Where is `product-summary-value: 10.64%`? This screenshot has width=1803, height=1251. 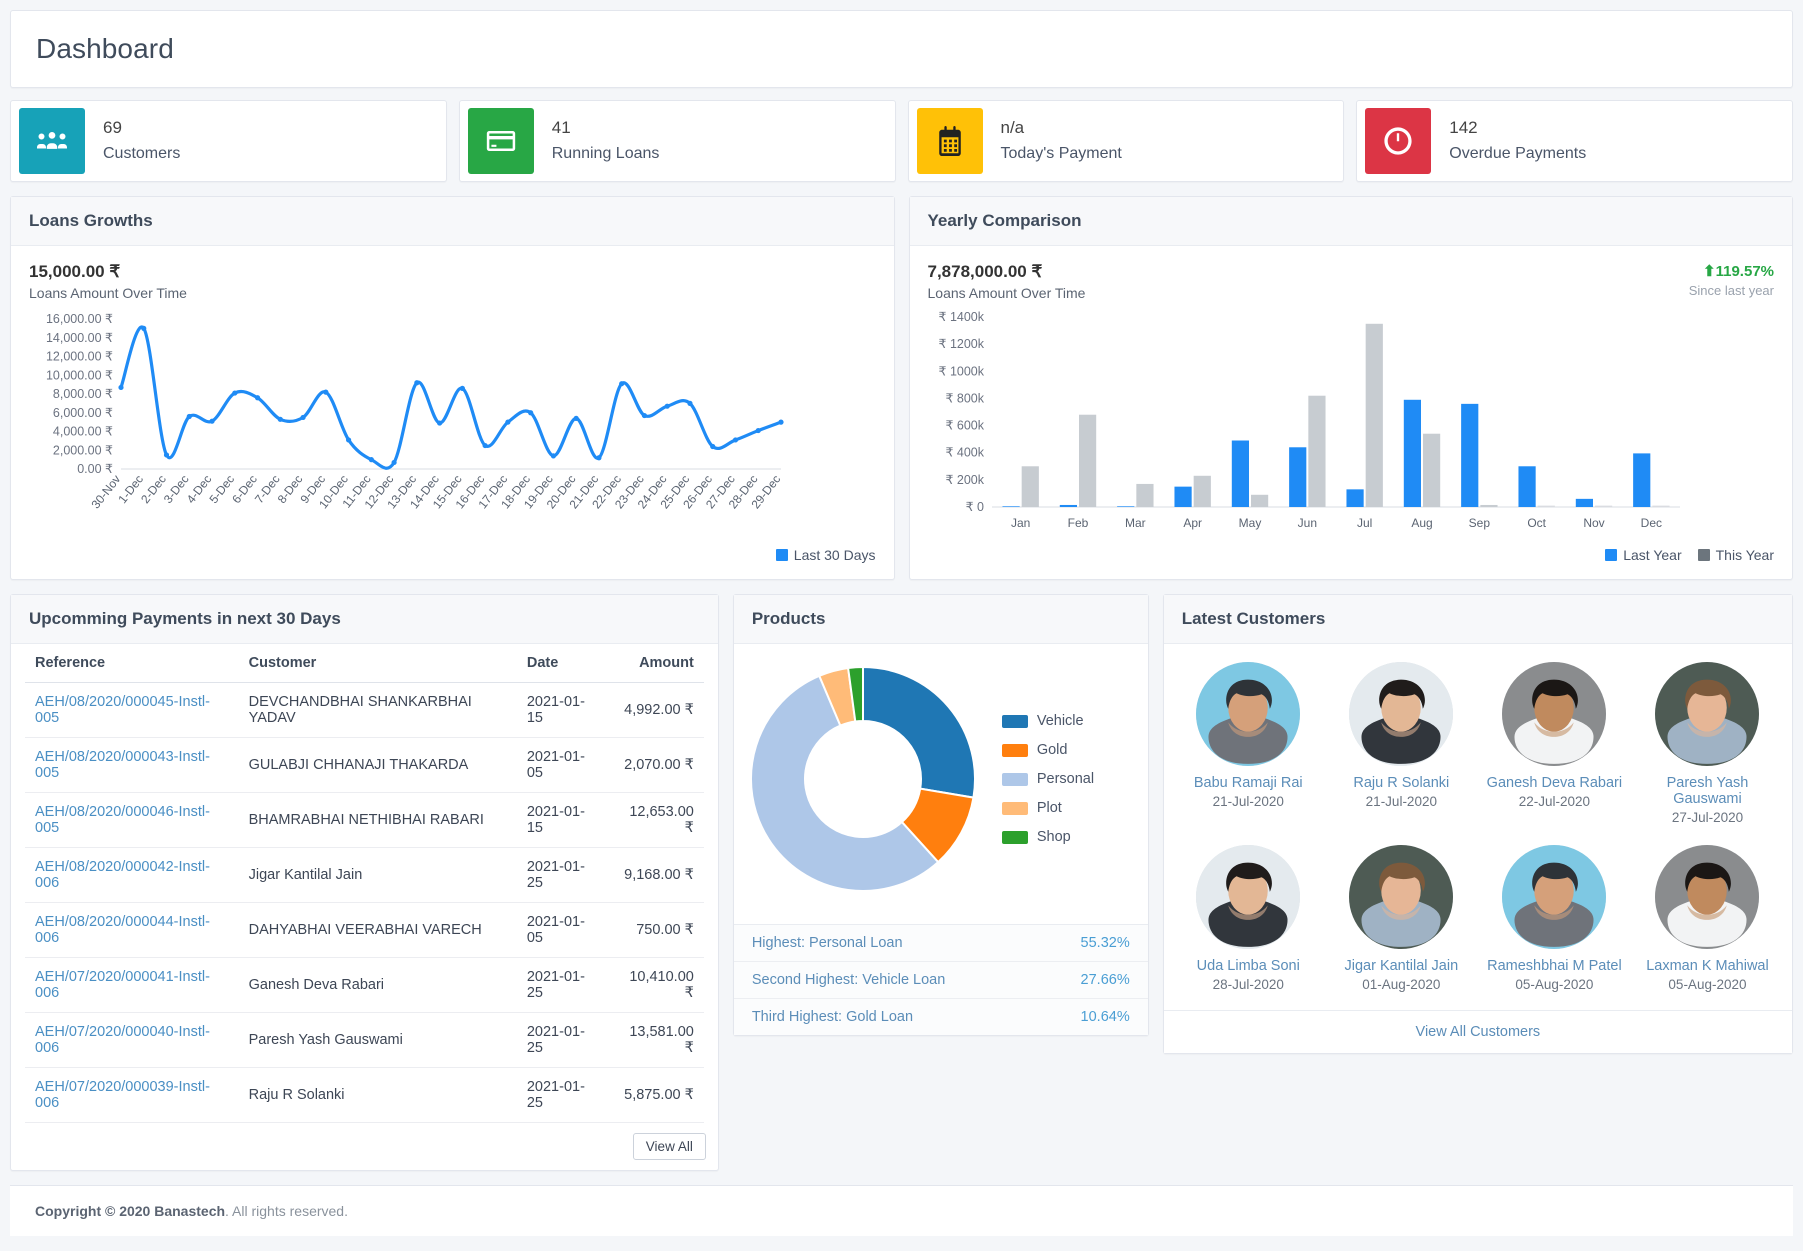
product-summary-value: 10.64% is located at coordinates (1105, 1017).